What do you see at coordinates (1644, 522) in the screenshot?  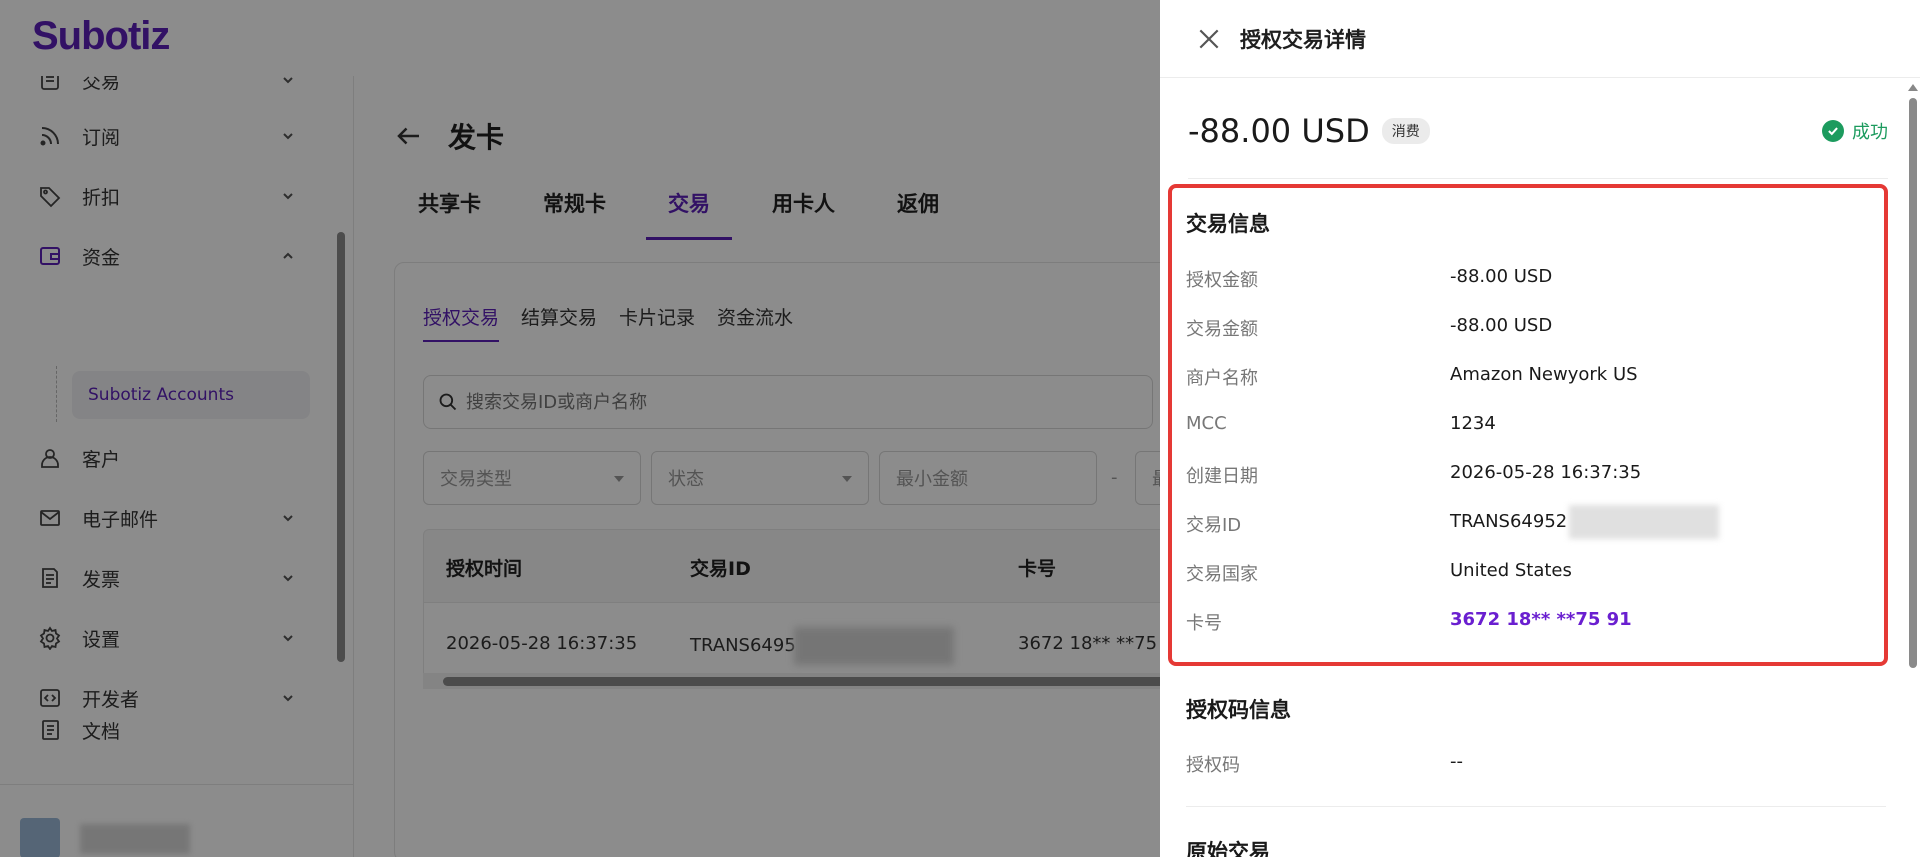 I see `redacted-block` at bounding box center [1644, 522].